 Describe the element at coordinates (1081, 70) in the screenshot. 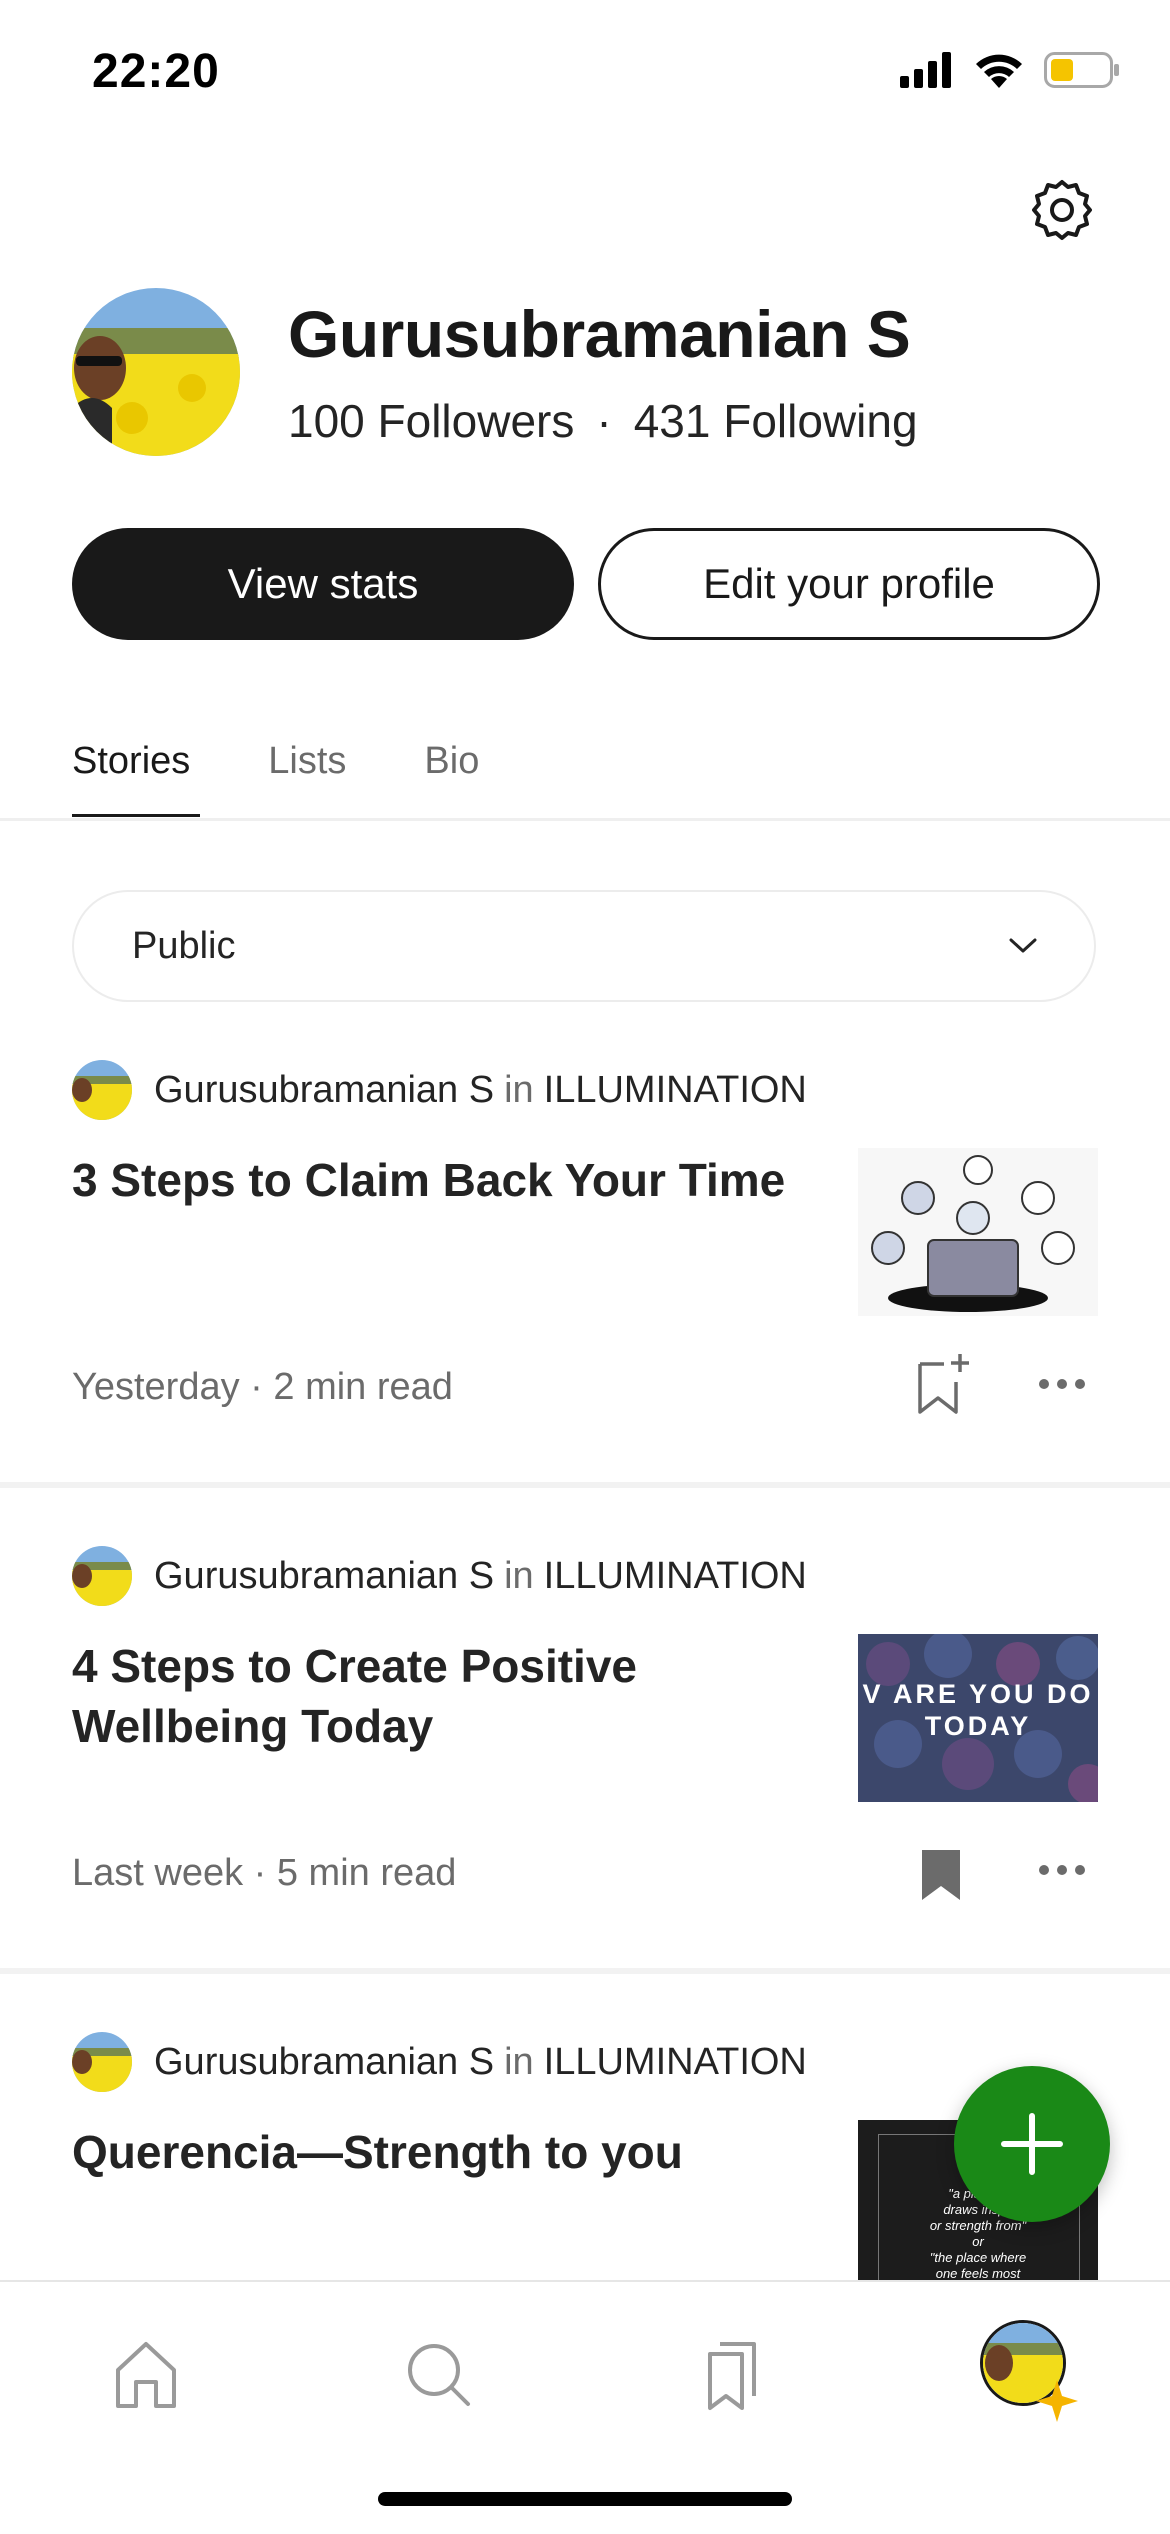

I see `battery-icon` at that location.